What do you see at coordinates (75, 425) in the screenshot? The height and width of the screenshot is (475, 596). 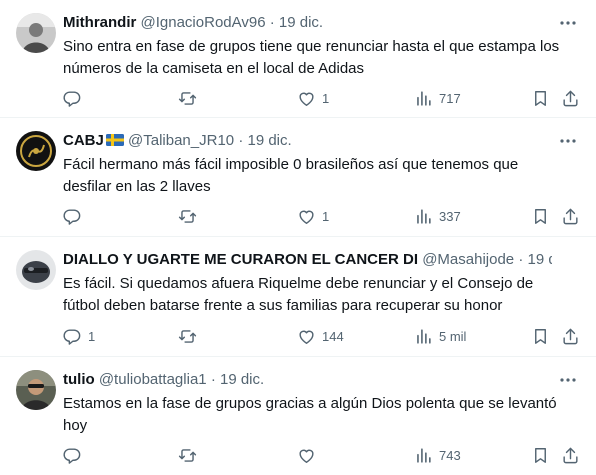 I see `tweet-text-line: hoy` at bounding box center [75, 425].